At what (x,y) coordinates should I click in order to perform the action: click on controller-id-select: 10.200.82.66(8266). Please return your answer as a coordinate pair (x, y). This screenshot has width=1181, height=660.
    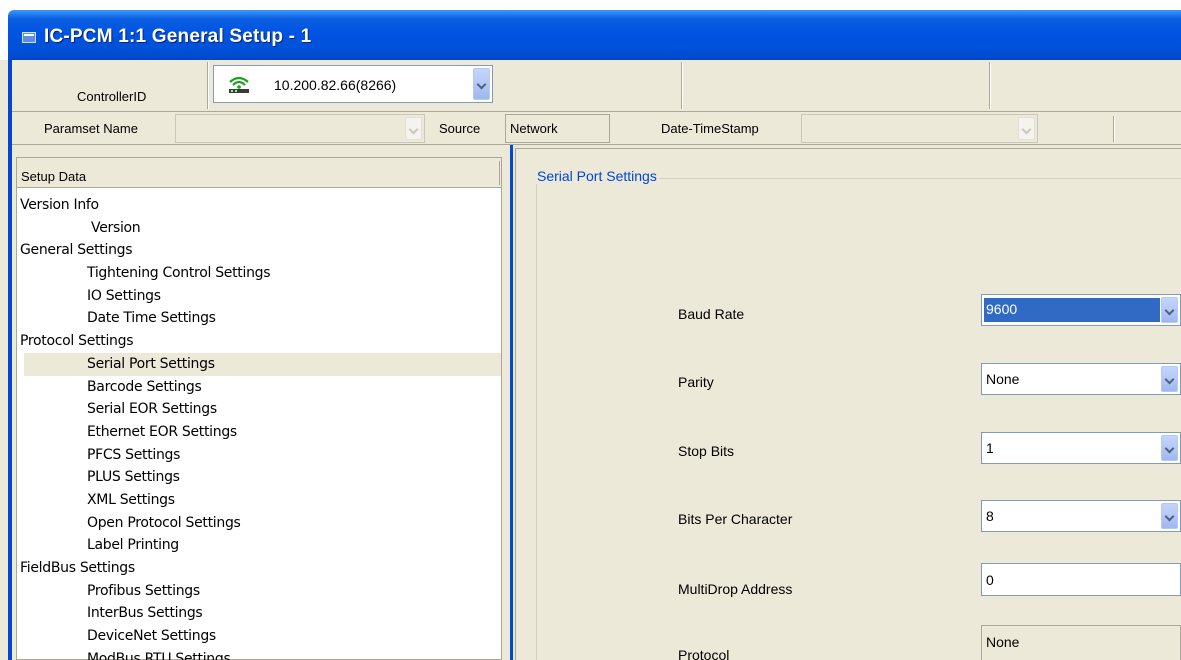
    Looking at the image, I should click on (353, 84).